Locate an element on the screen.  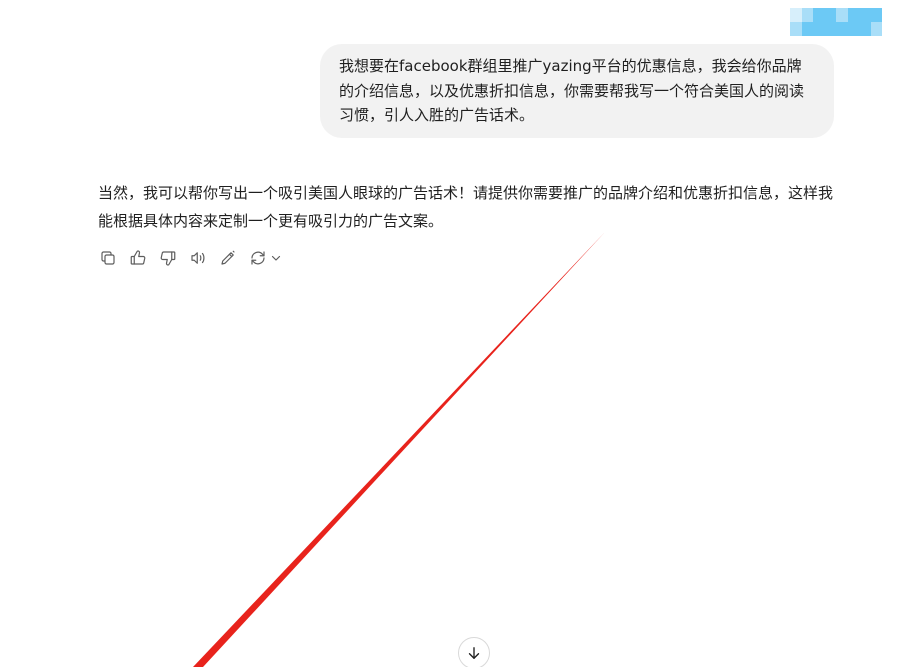
scroll-to-bottom-button is located at coordinates (474, 652).